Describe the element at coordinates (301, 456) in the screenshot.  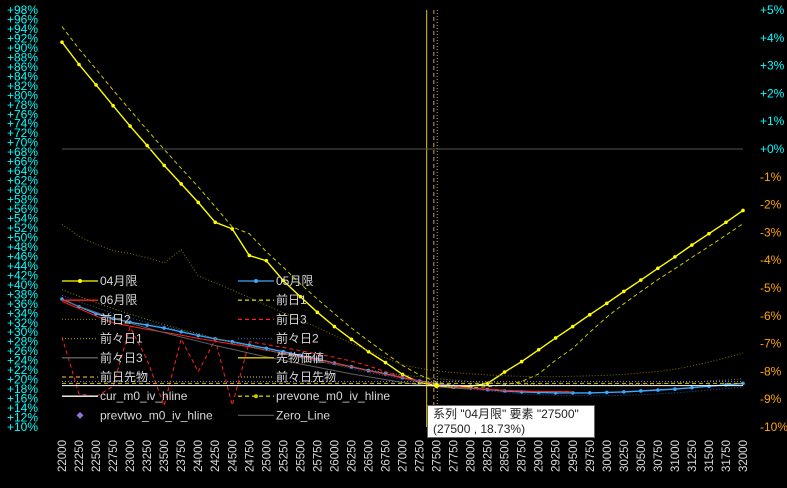
I see `x-tick-label: 25500` at that location.